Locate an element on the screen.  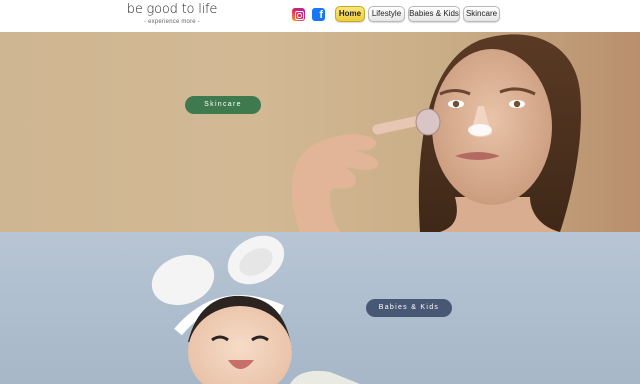
babies-kids-hero-photo is located at coordinates (255, 309).